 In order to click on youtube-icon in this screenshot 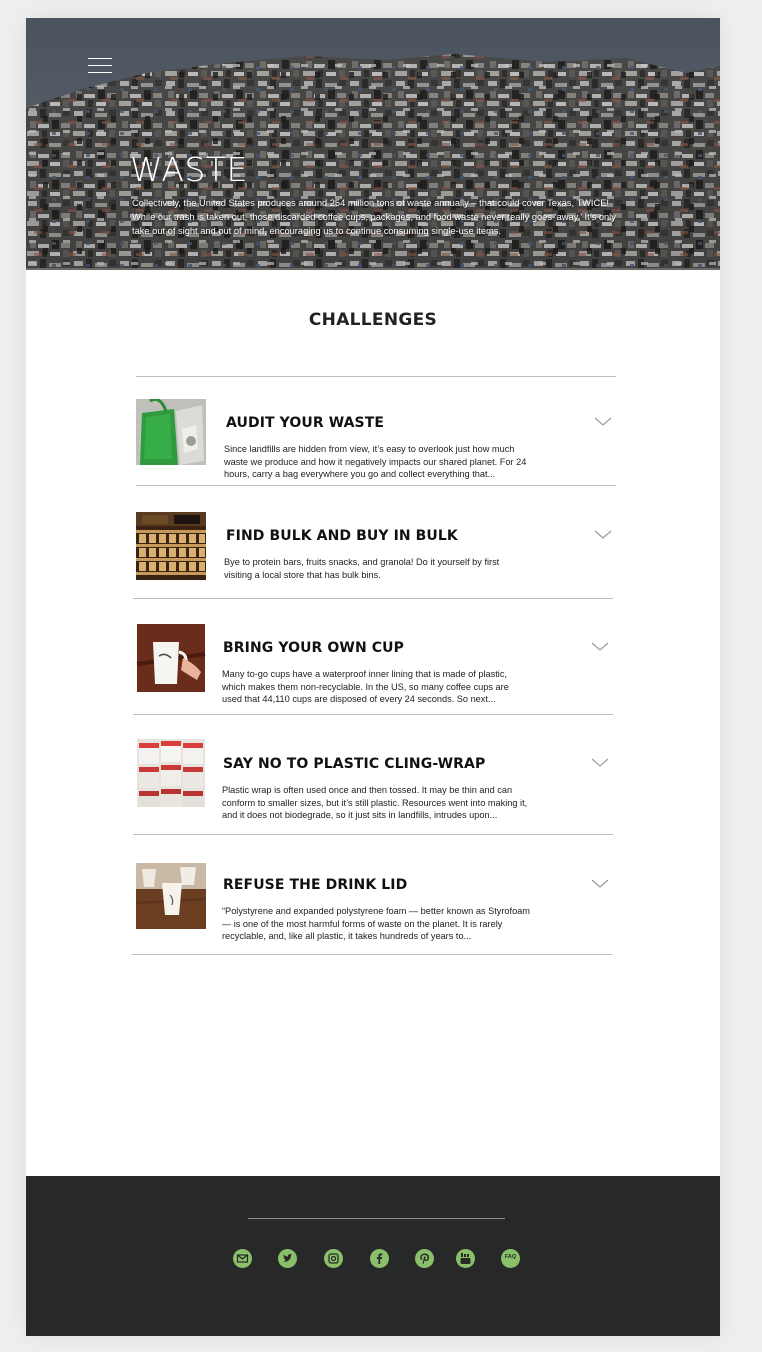, I will do `click(465, 1258)`.